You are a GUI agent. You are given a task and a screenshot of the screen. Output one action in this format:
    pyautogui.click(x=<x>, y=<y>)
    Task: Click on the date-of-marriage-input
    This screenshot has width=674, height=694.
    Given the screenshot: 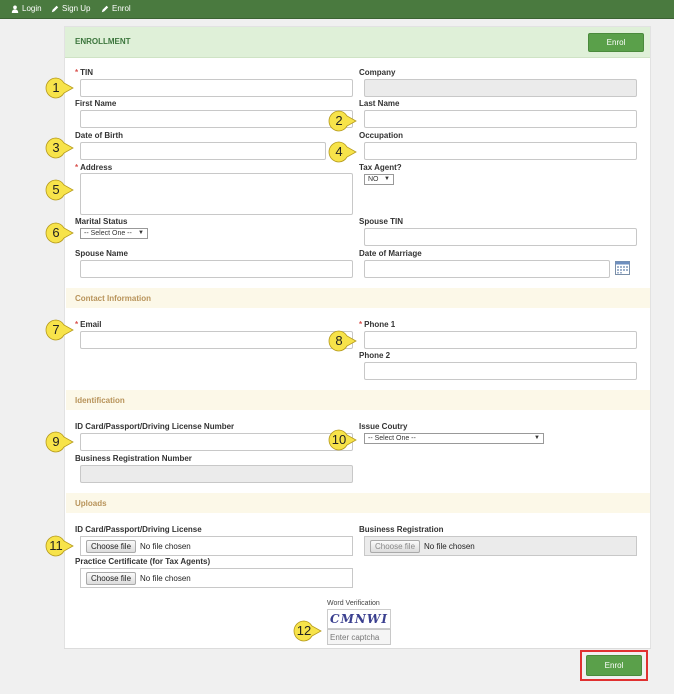 What is the action you would take?
    pyautogui.click(x=487, y=269)
    